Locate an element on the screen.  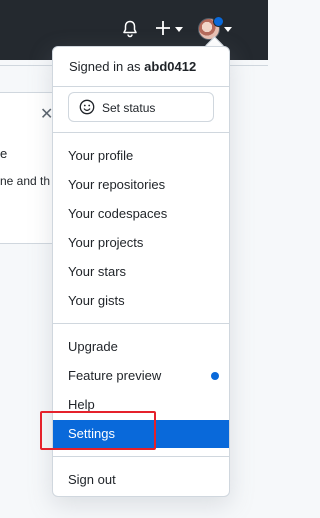
menu-item-upgrade: Upgrade is located at coordinates (141, 347).